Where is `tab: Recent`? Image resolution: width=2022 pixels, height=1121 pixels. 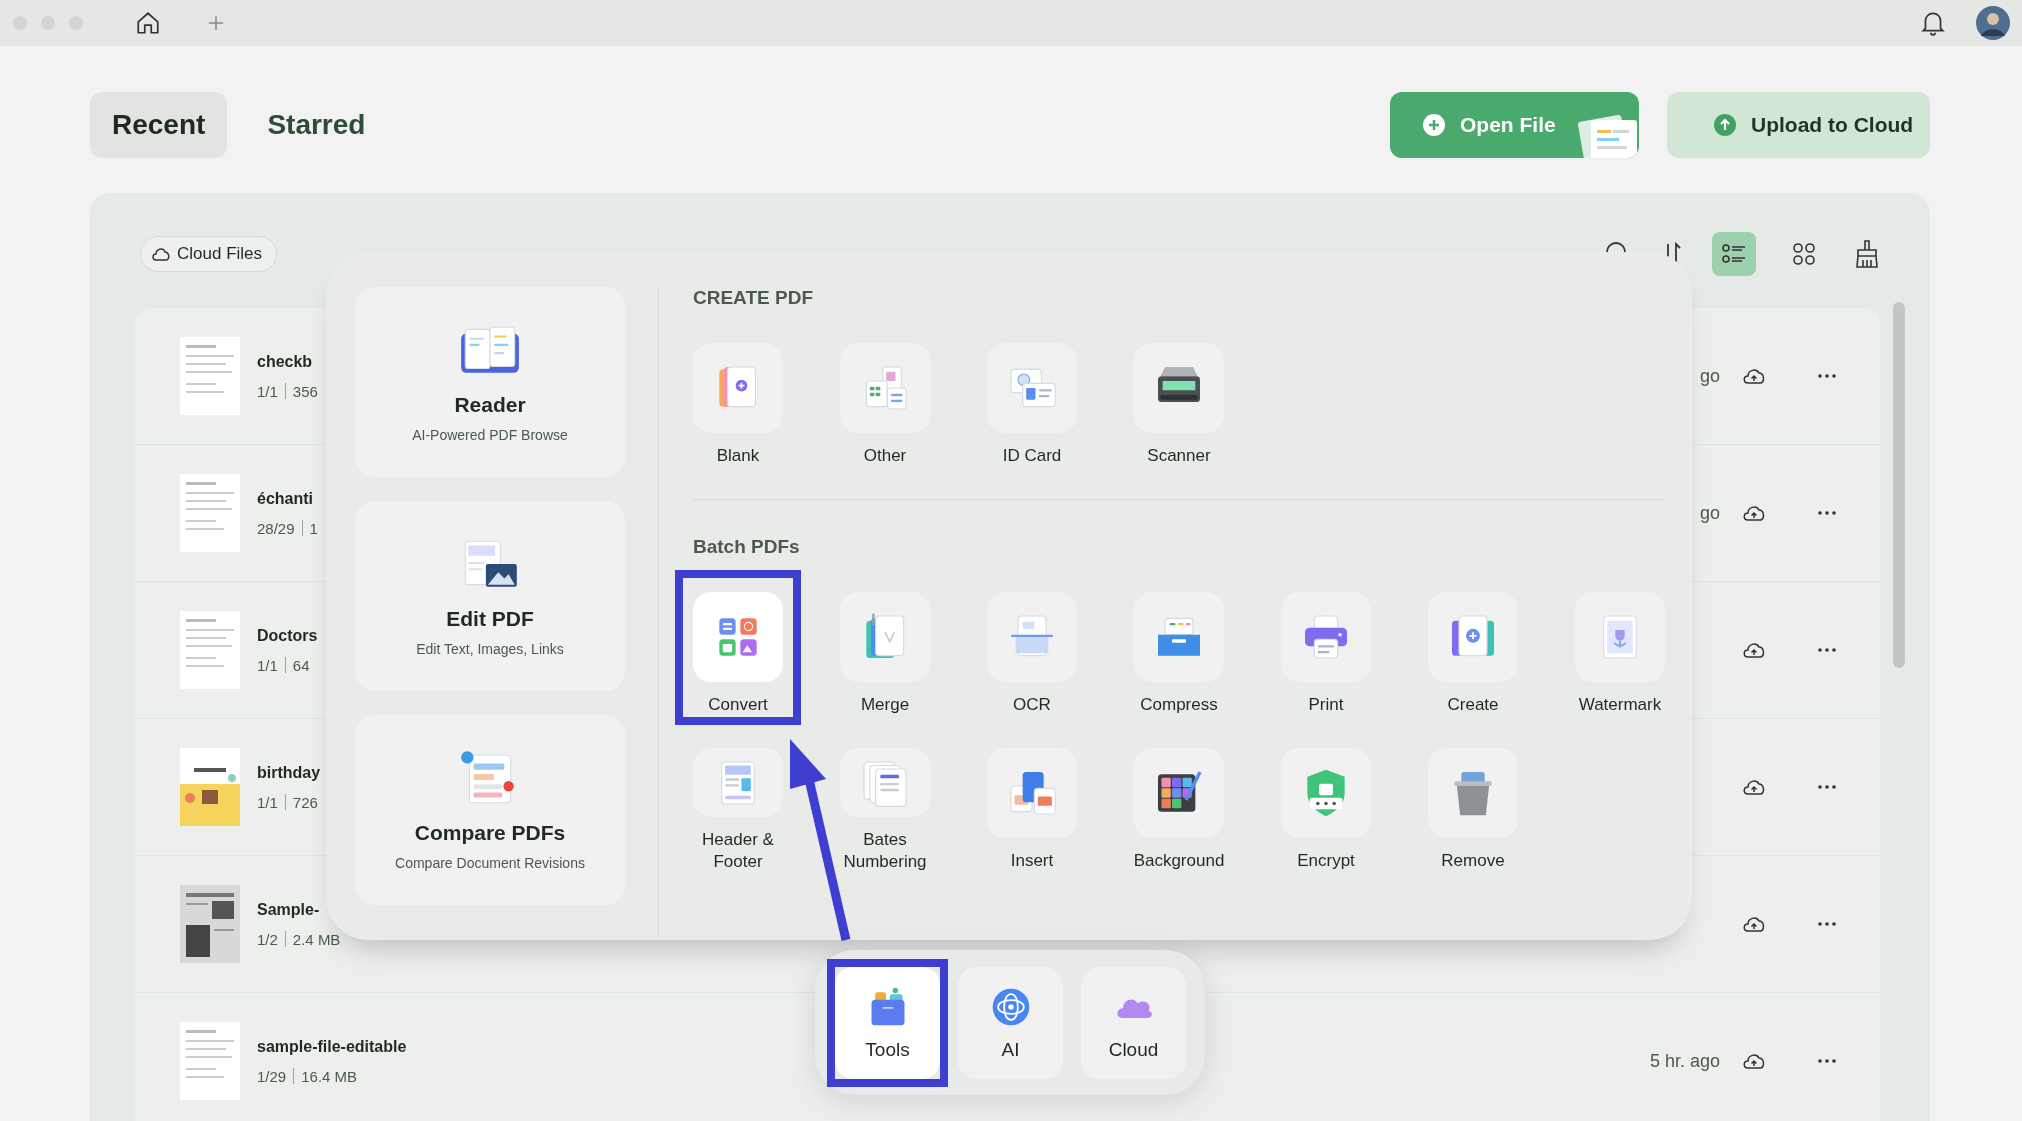
tab: Recent is located at coordinates (159, 125).